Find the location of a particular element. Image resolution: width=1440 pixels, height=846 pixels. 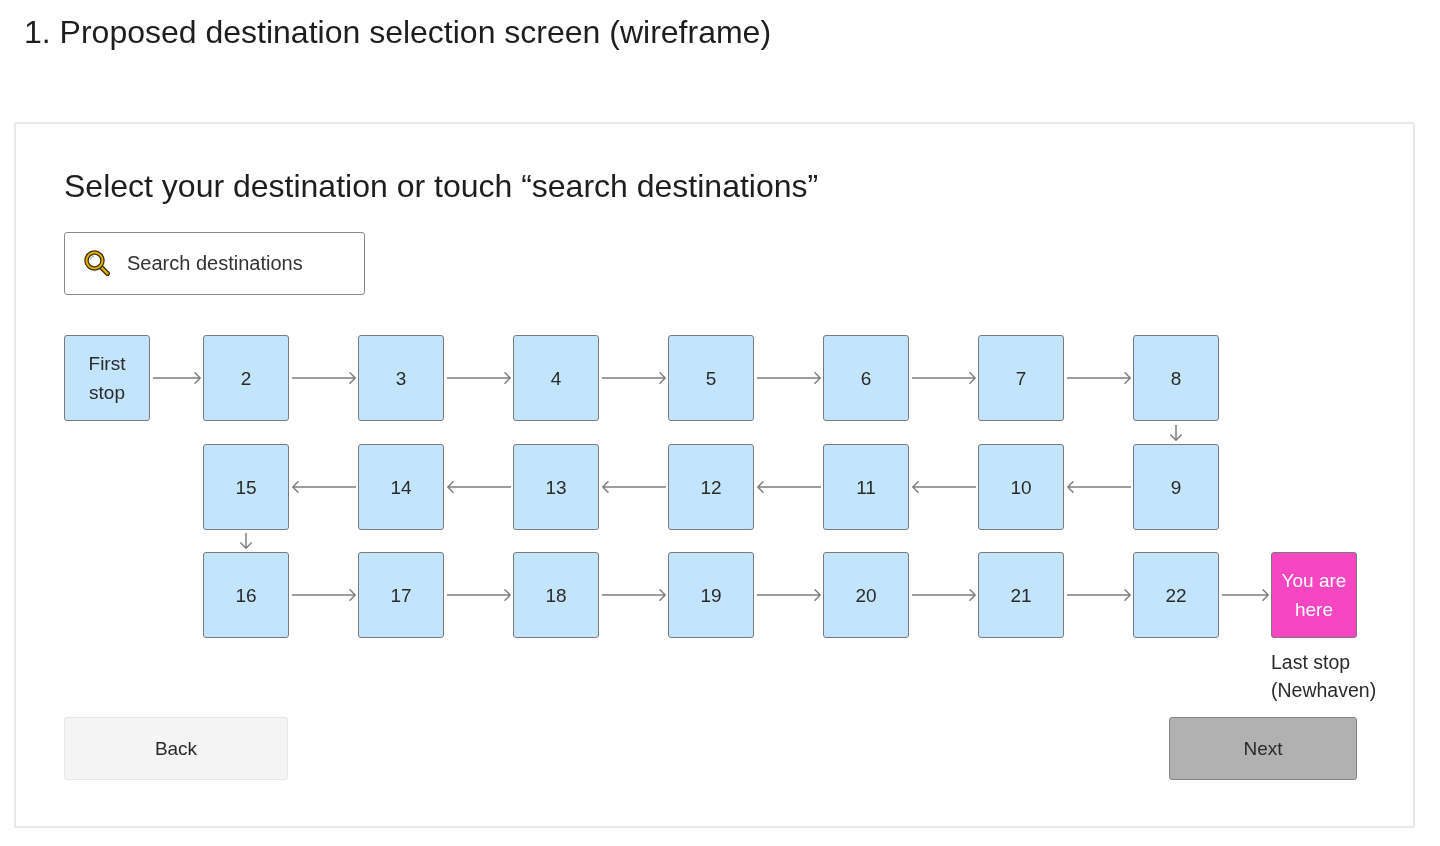

stop-node: 3 is located at coordinates (401, 378).